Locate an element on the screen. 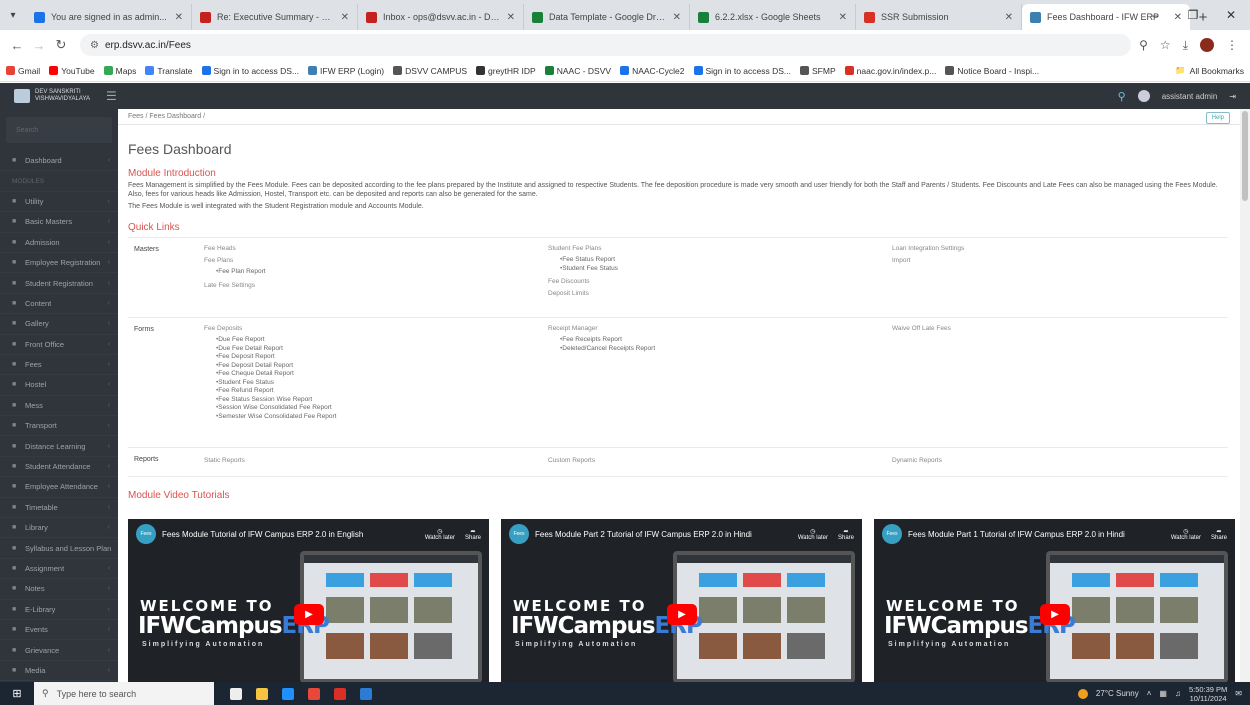  task-view-icon is located at coordinates (236, 693).